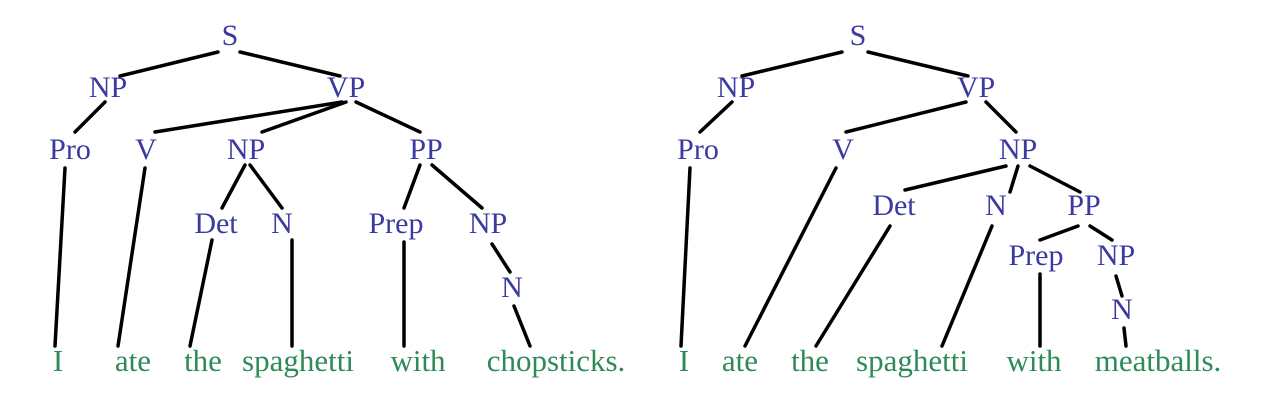  Describe the element at coordinates (1001, 117) in the screenshot. I see `edge-vp-np` at that location.